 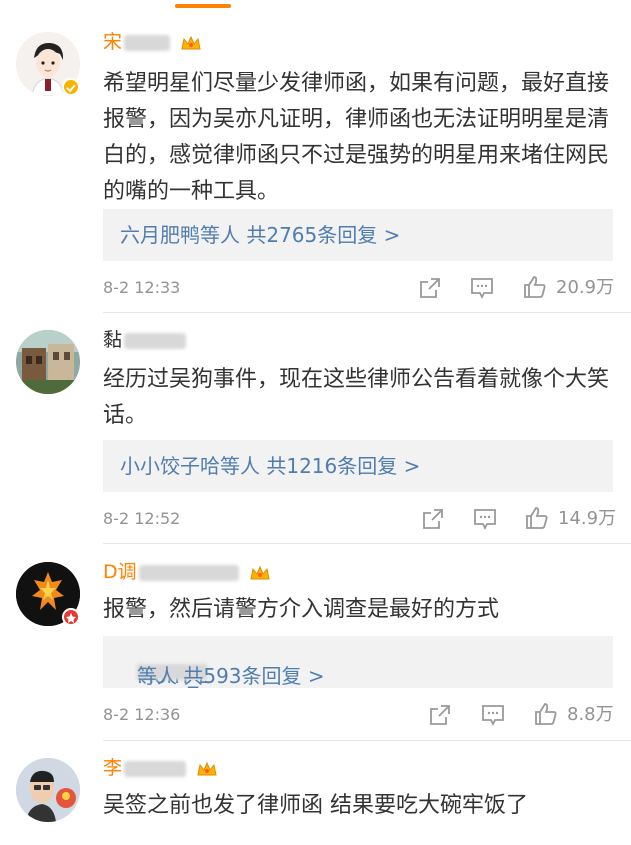 I want to click on comment-time: 8-2 12:52, so click(x=142, y=518).